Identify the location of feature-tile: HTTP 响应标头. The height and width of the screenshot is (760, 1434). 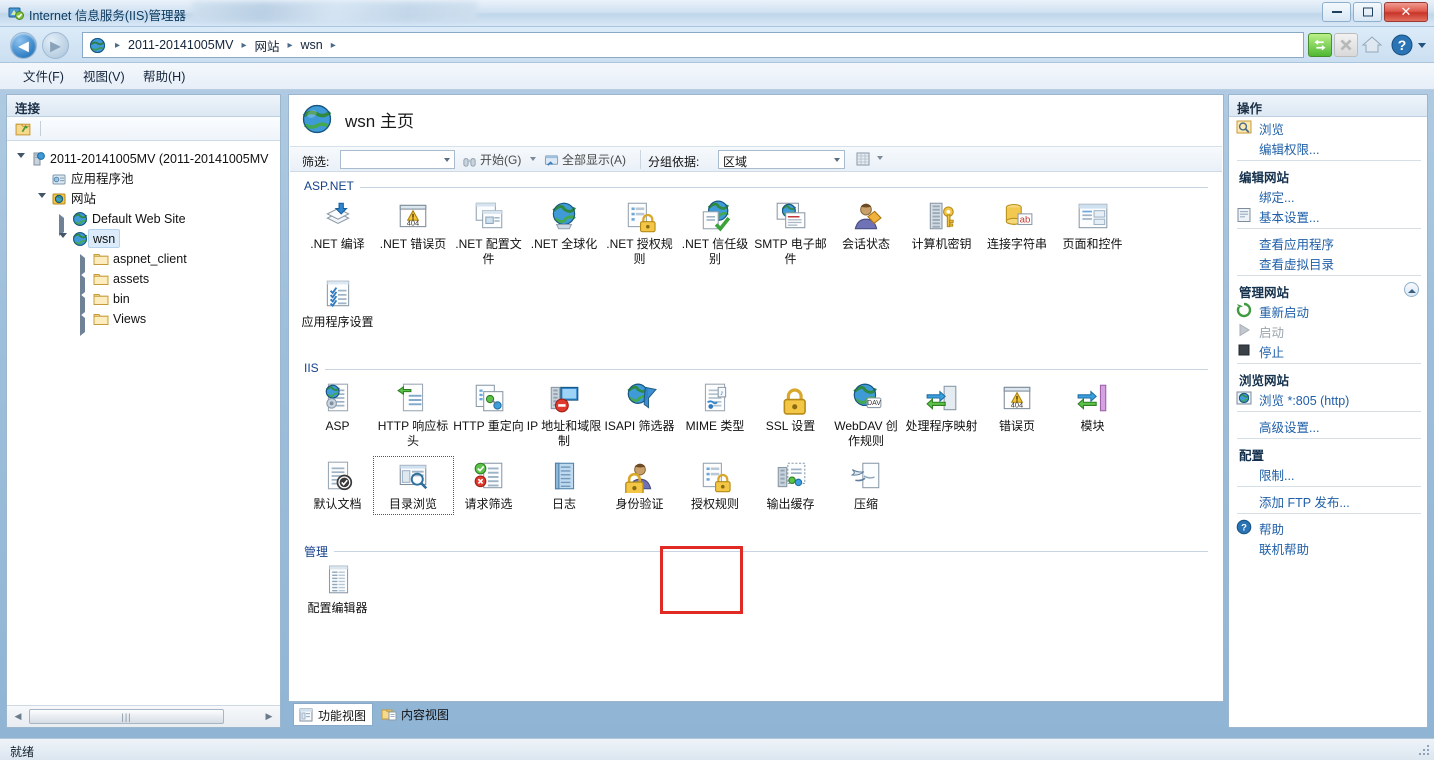
(413, 415).